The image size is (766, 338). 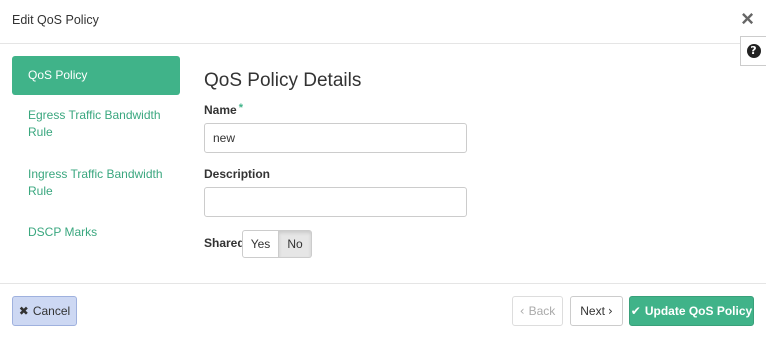 I want to click on chevron-right-icon: ›, so click(x=610, y=311).